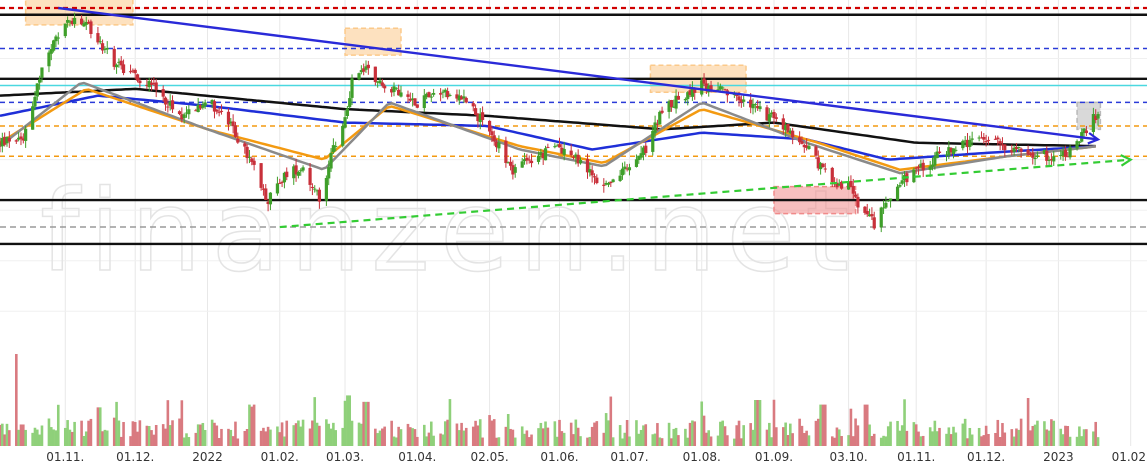 This screenshot has width=1147, height=475. What do you see at coordinates (345, 457) in the screenshot?
I see `x-tick-label: 01.03.` at bounding box center [345, 457].